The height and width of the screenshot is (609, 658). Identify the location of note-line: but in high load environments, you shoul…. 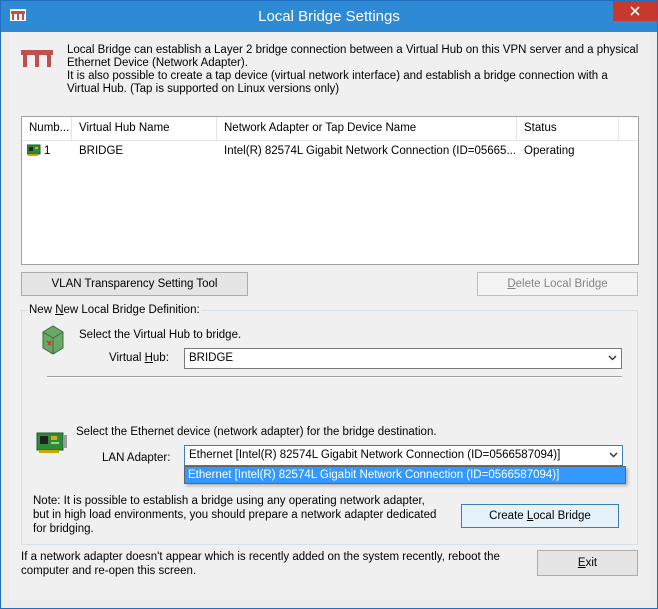
(235, 515).